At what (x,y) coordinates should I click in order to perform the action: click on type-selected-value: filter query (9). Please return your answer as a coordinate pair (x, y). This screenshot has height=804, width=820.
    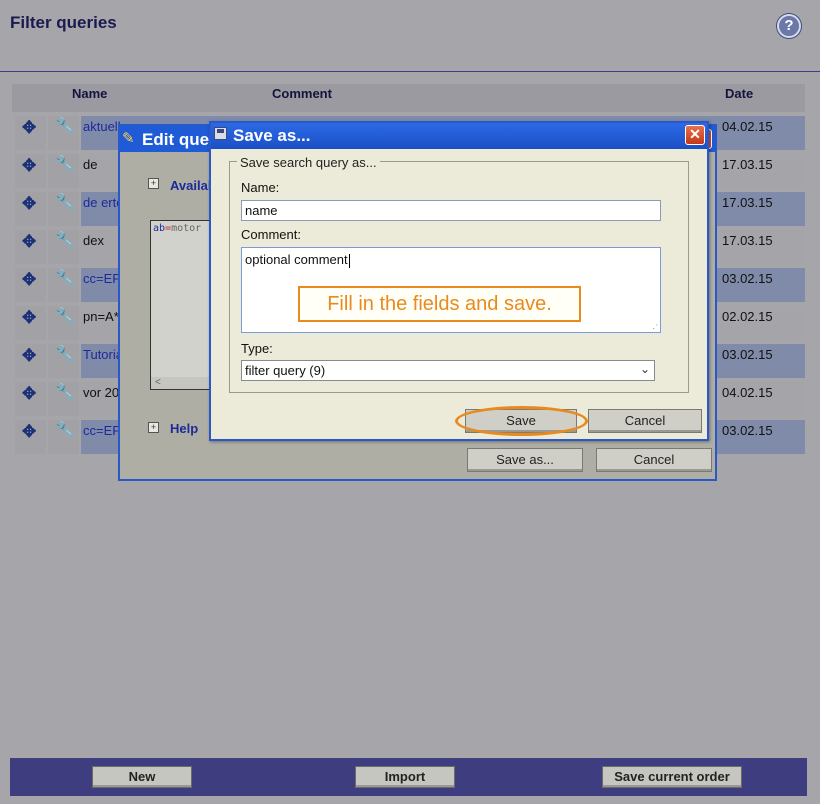
    Looking at the image, I should click on (285, 370).